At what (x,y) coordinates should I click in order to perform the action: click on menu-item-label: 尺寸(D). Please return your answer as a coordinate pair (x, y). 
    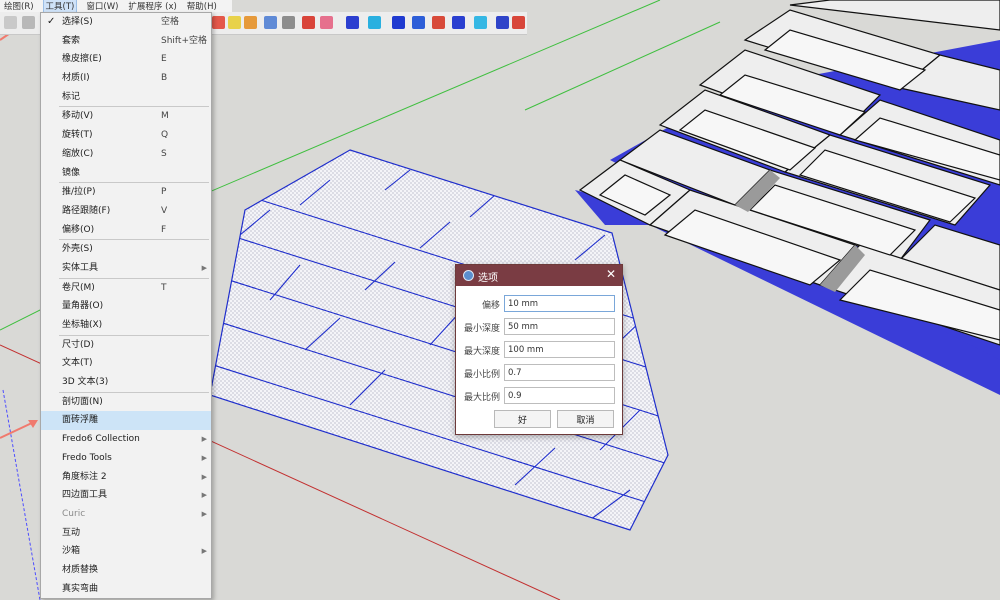
    Looking at the image, I should click on (78, 344).